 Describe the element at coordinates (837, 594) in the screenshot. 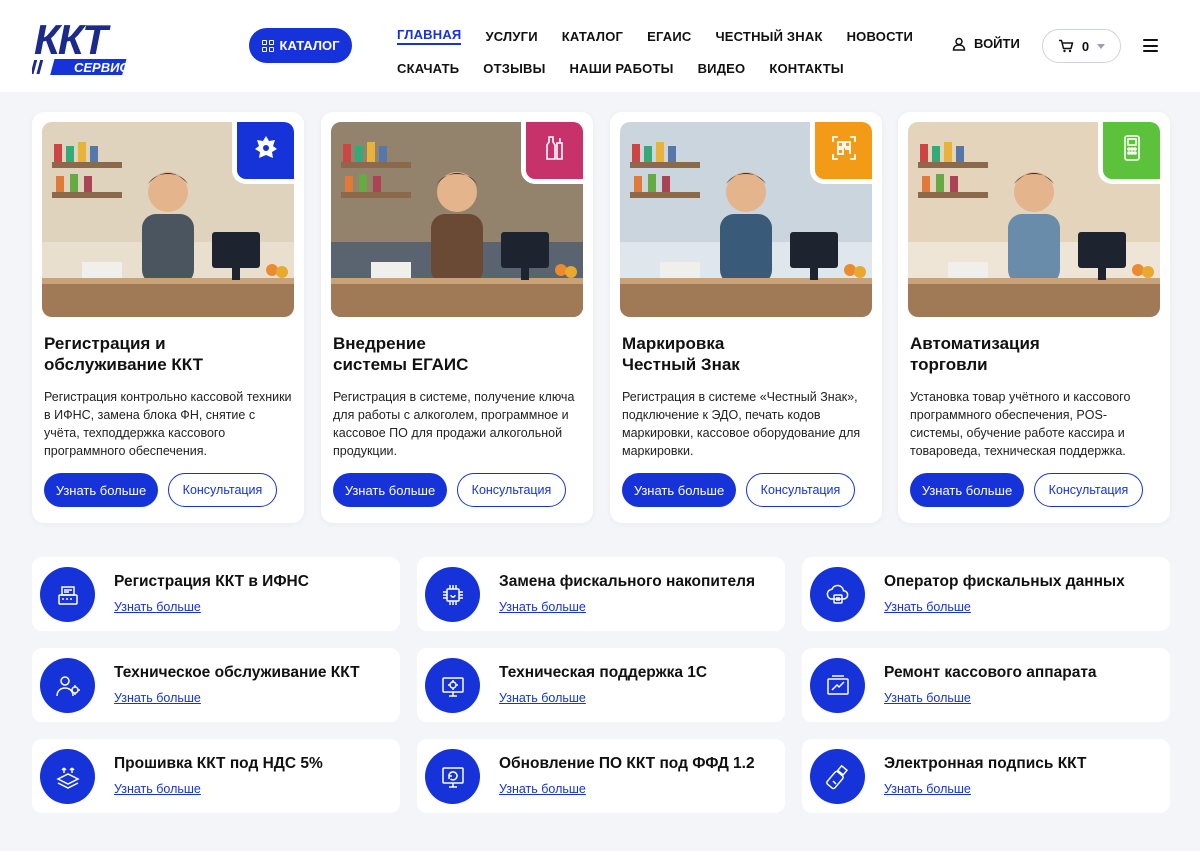

I see `cloud-icon` at that location.